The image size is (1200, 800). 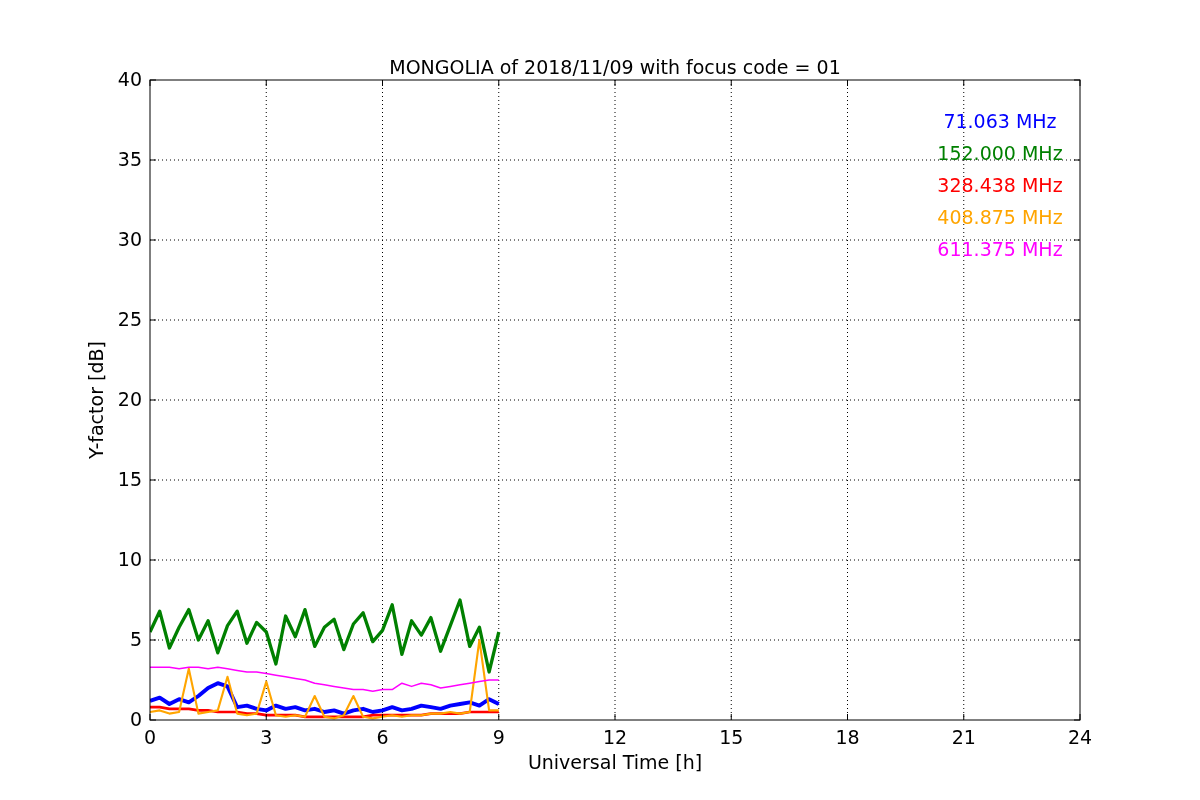 What do you see at coordinates (1000, 217) in the screenshot?
I see `legend-label: 408.875 MHz` at bounding box center [1000, 217].